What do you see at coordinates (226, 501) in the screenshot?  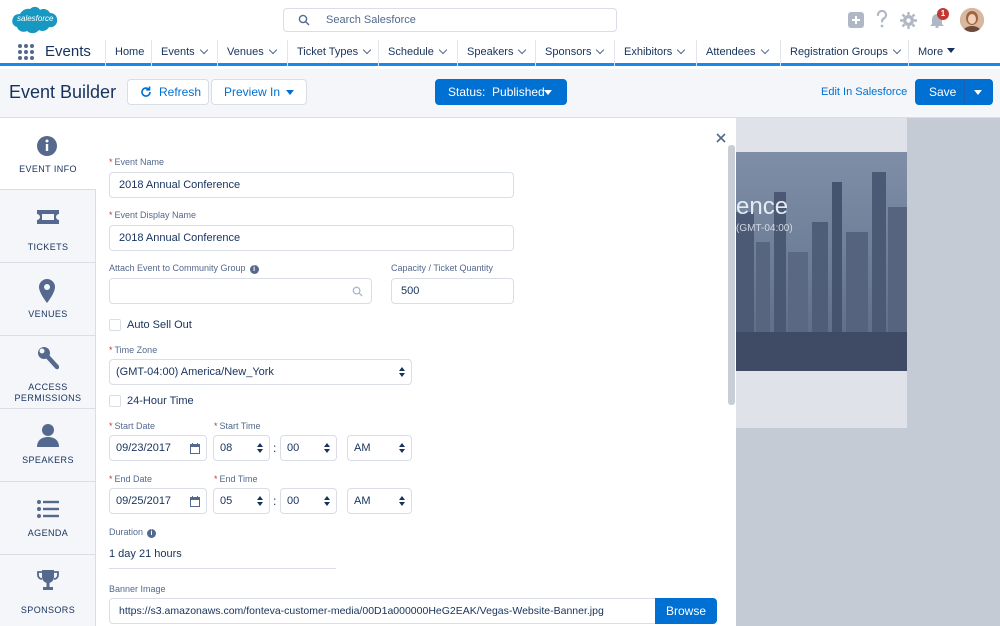 I see `end-hour-value: 05` at bounding box center [226, 501].